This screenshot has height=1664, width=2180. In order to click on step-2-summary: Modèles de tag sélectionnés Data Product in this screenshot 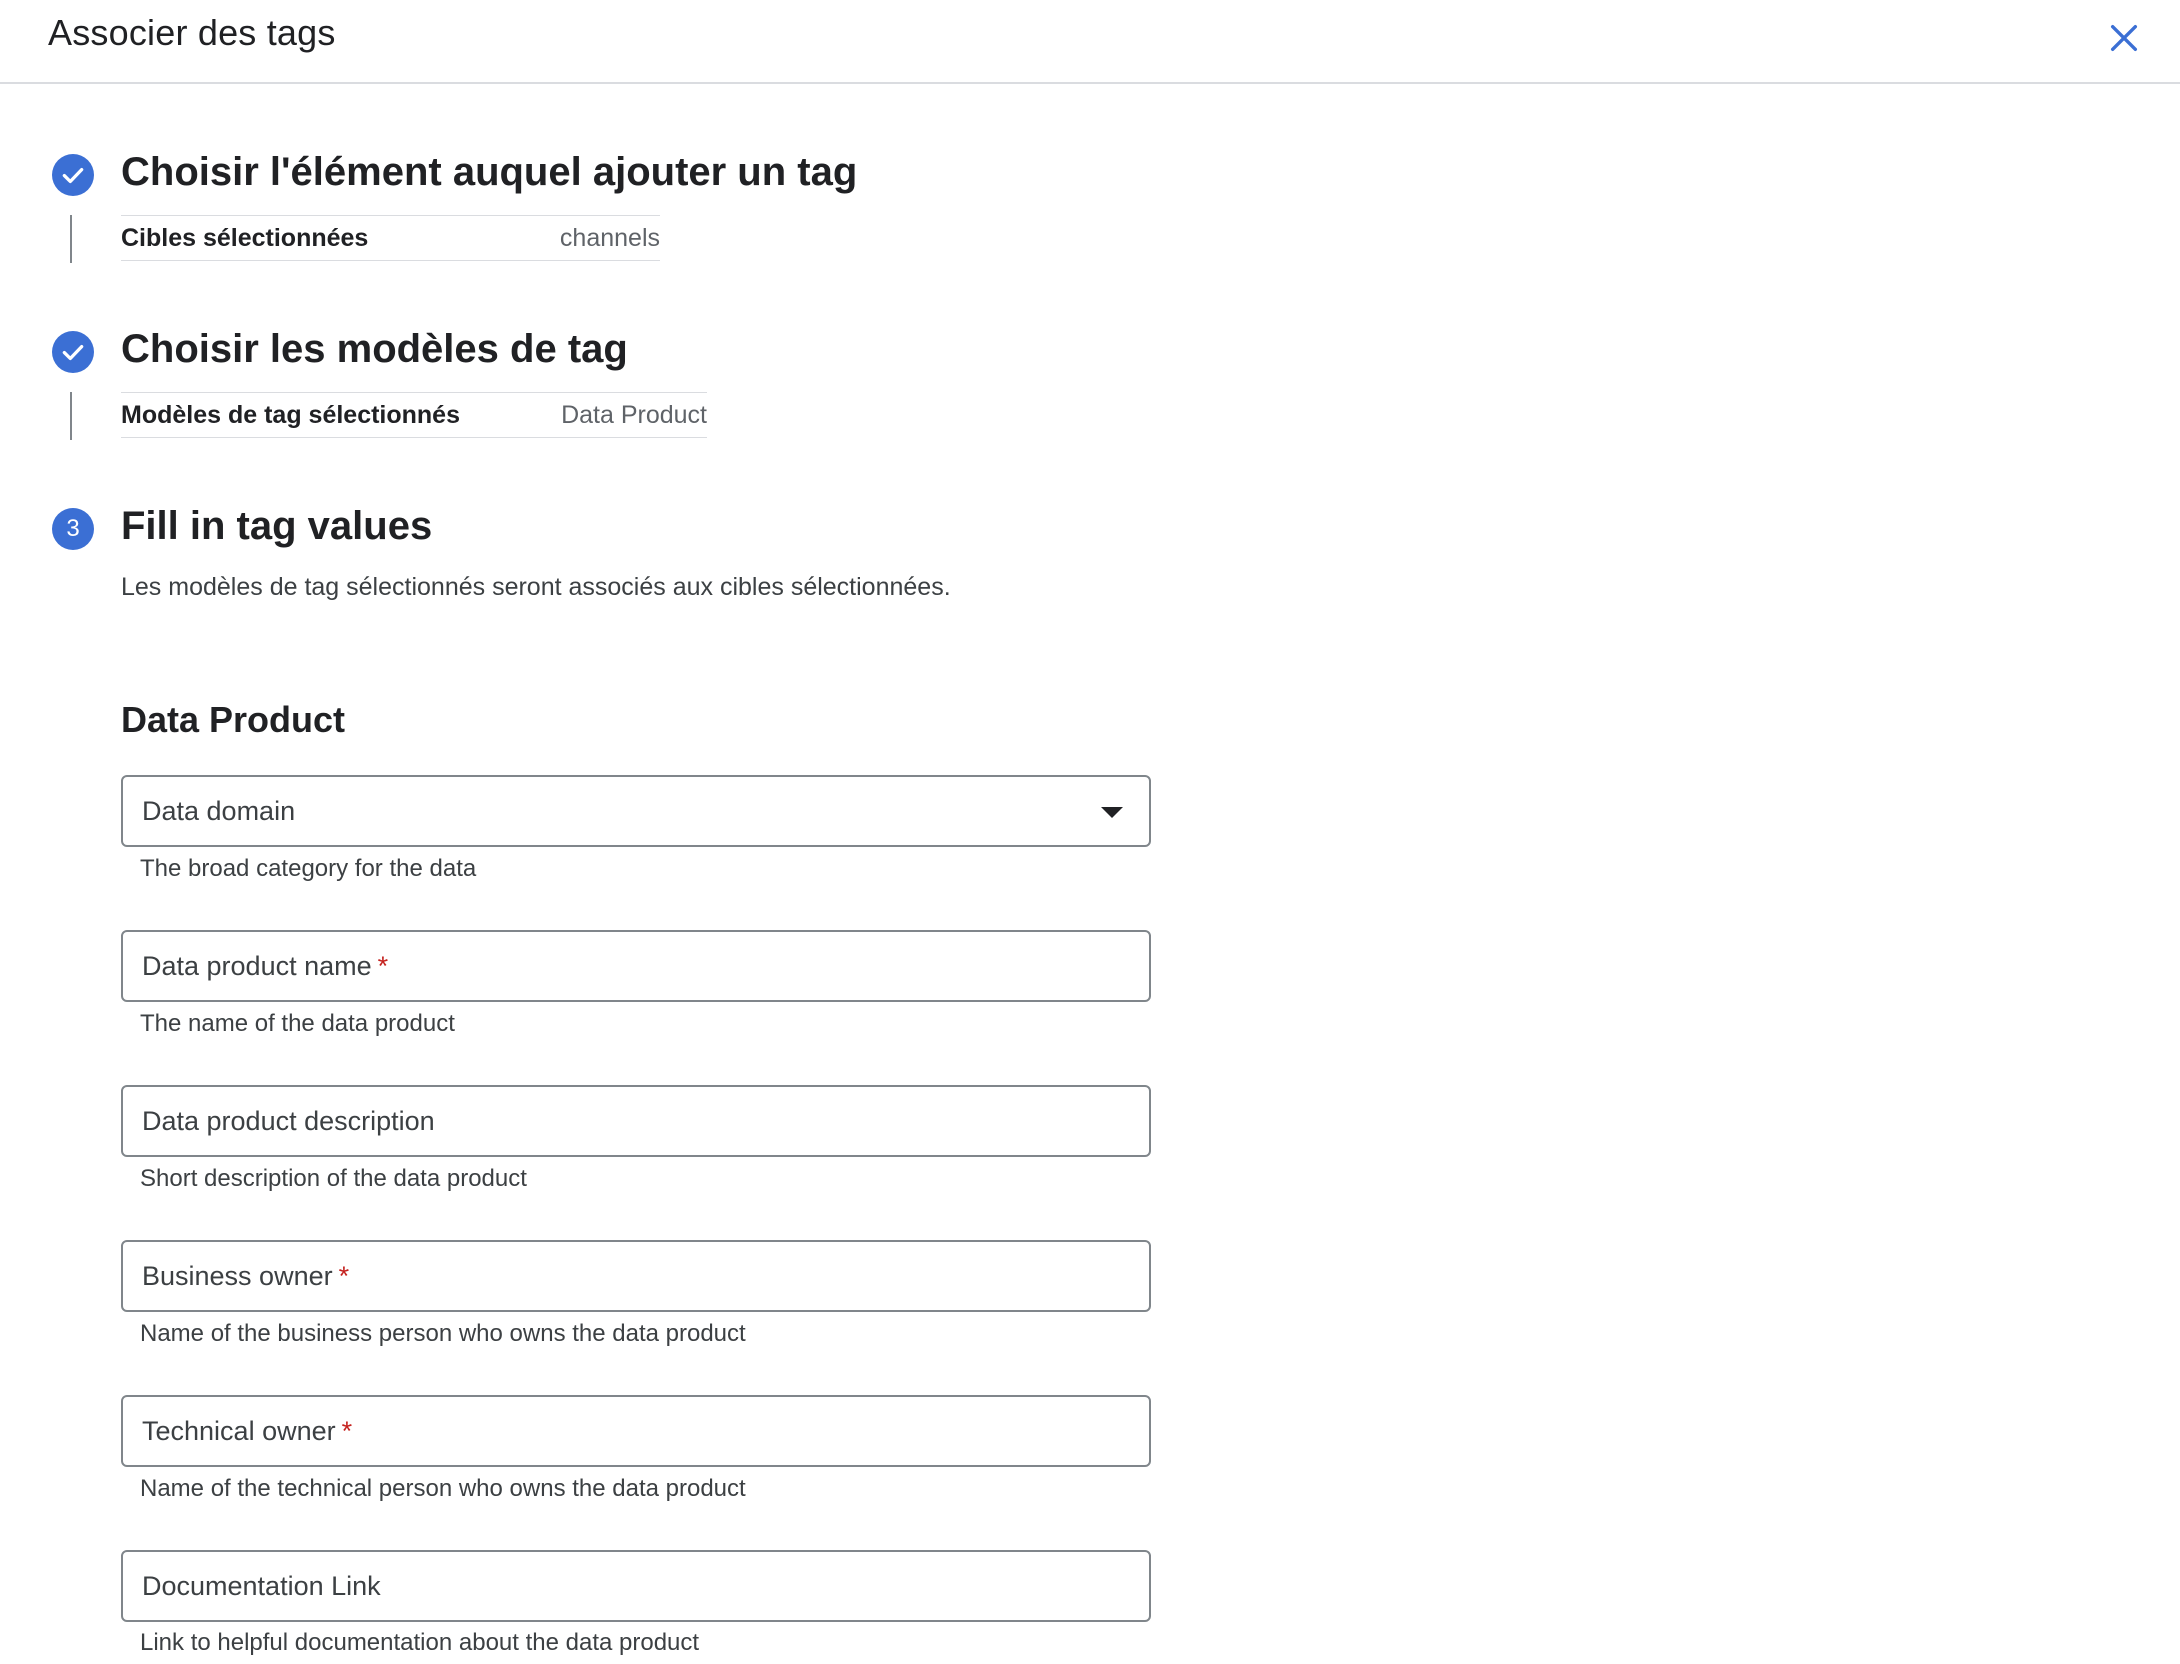, I will do `click(414, 415)`.